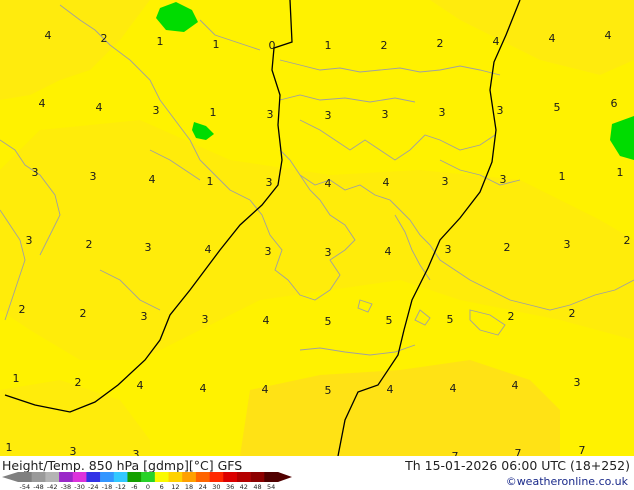 This screenshot has height=490, width=634. What do you see at coordinates (10, 477) in the screenshot?
I see `scale-arrow-left` at bounding box center [10, 477].